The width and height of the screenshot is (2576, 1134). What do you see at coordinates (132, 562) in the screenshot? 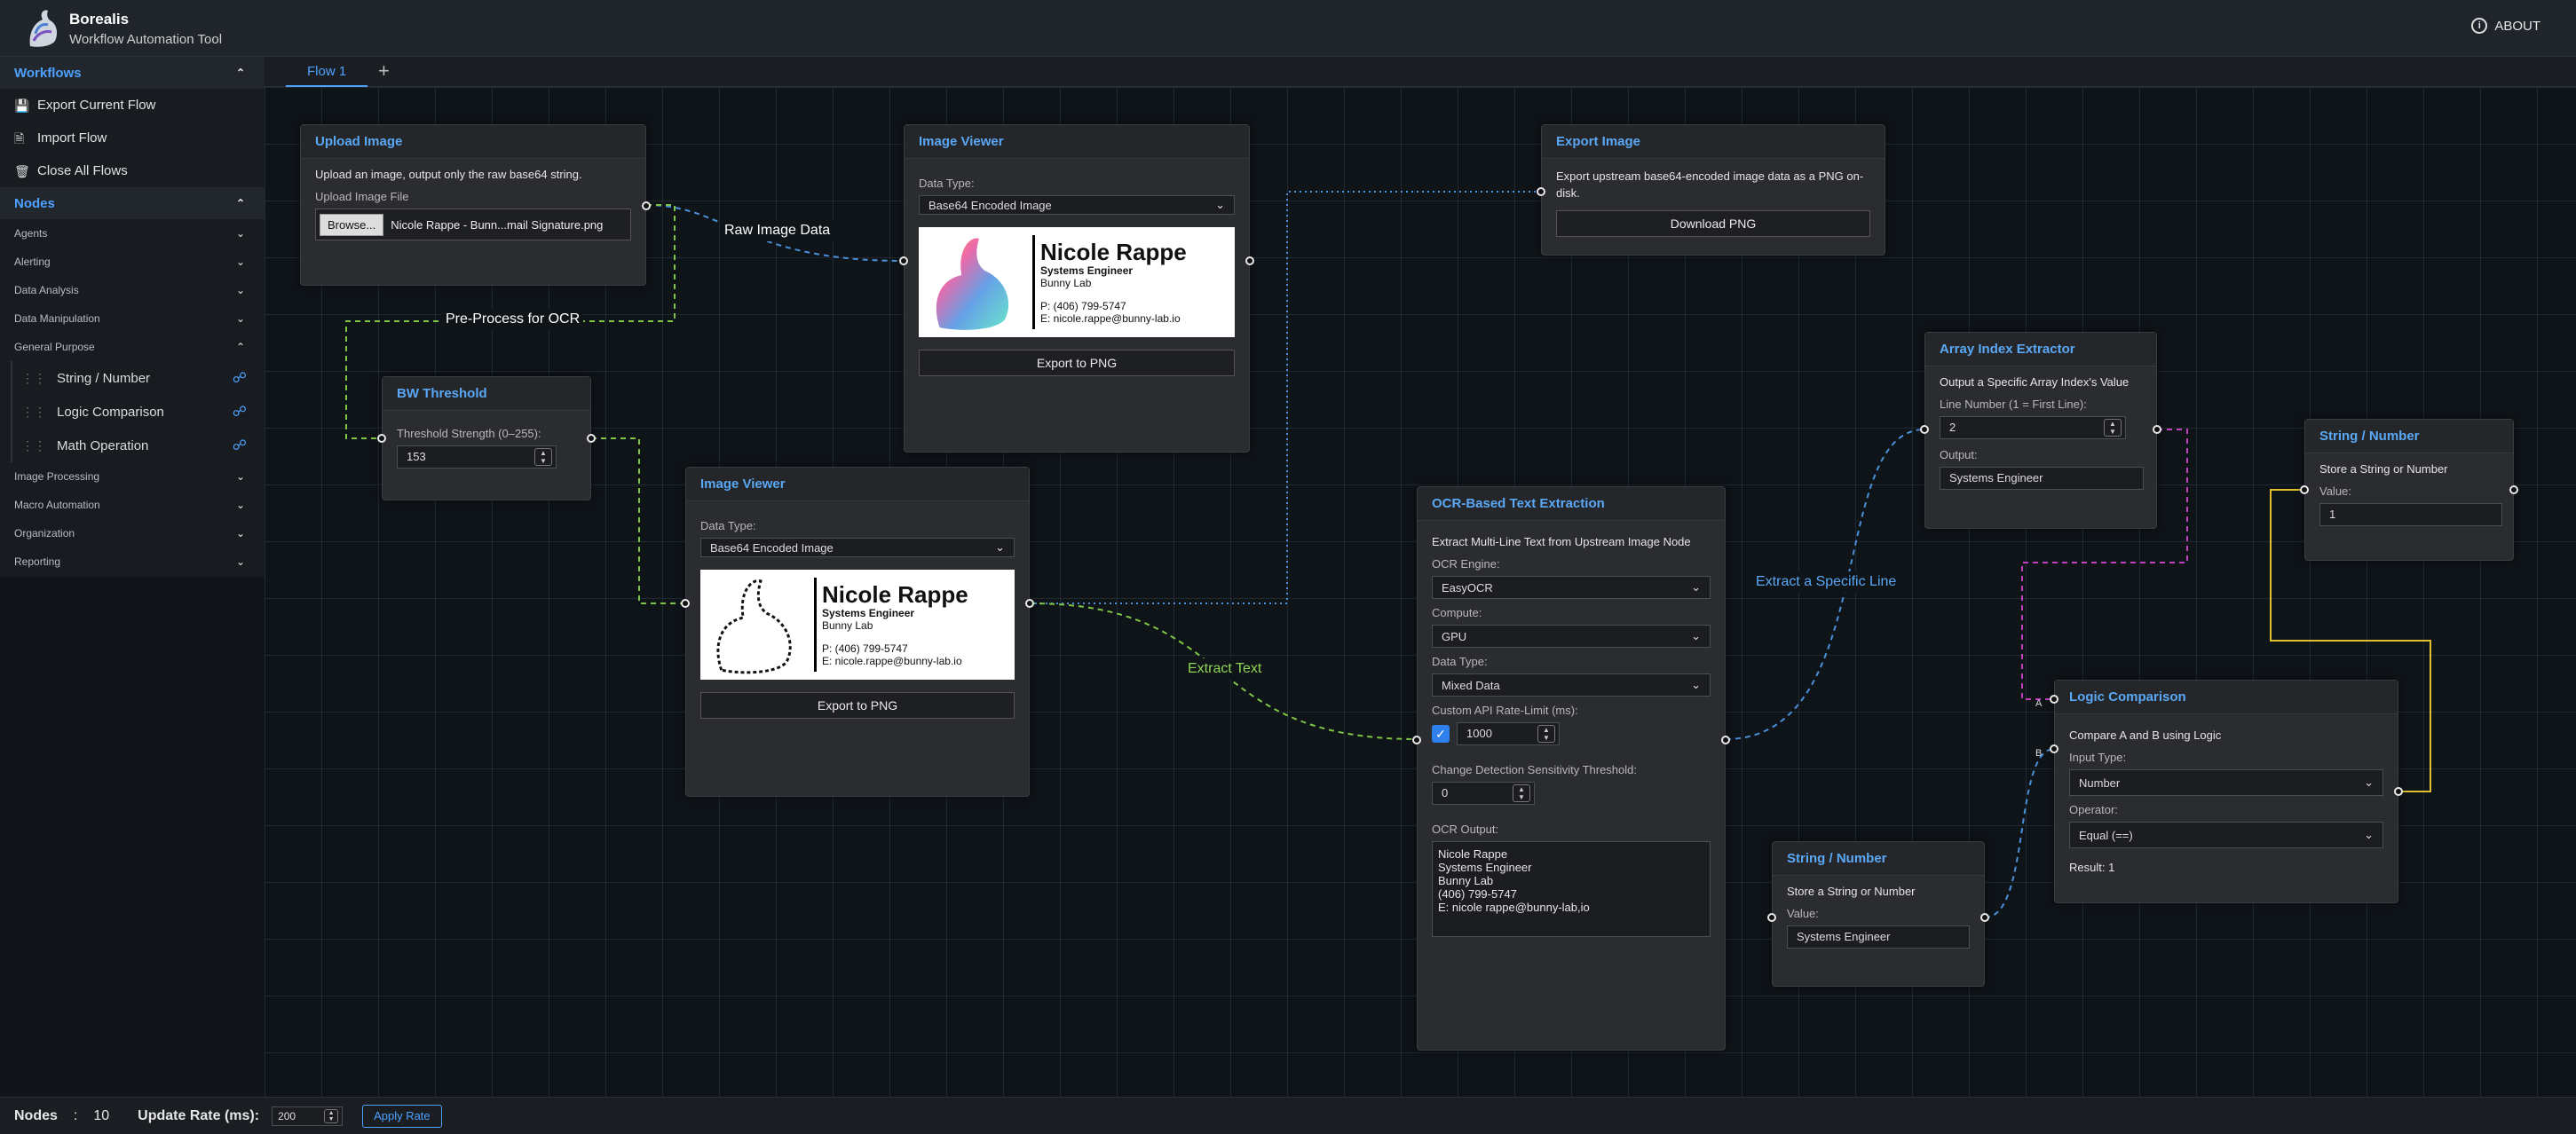
I see `category-reporting: Reporting ⌄` at bounding box center [132, 562].